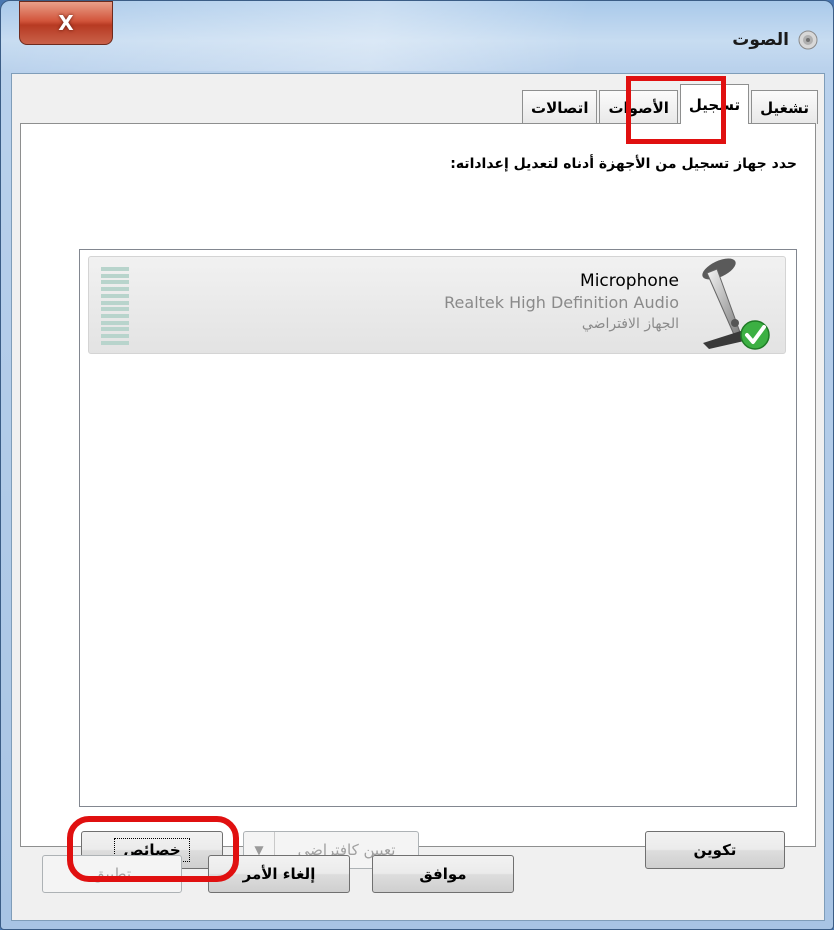  I want to click on apply-label: تطبيق, so click(112, 874).